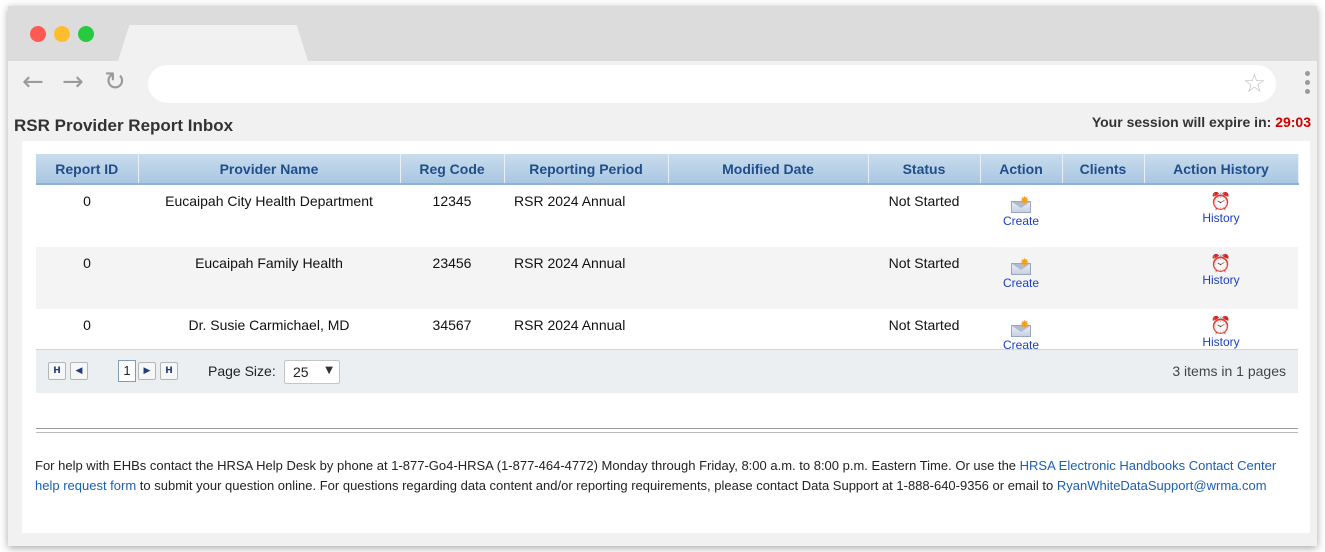  I want to click on col-header-report-id: Report ID, so click(87, 169).